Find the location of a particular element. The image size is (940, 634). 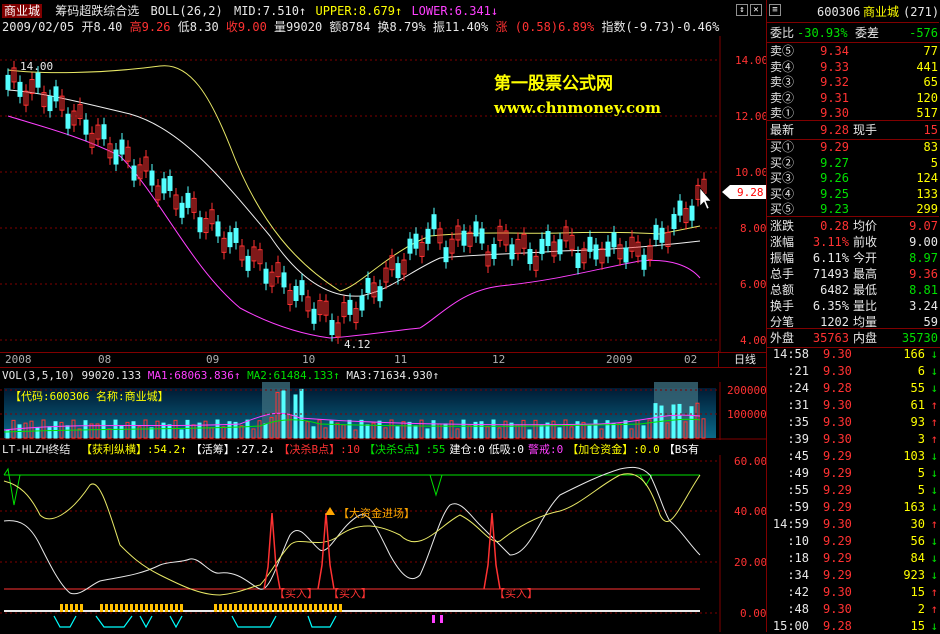

tick-time: 14:58 is located at coordinates (790, 354).